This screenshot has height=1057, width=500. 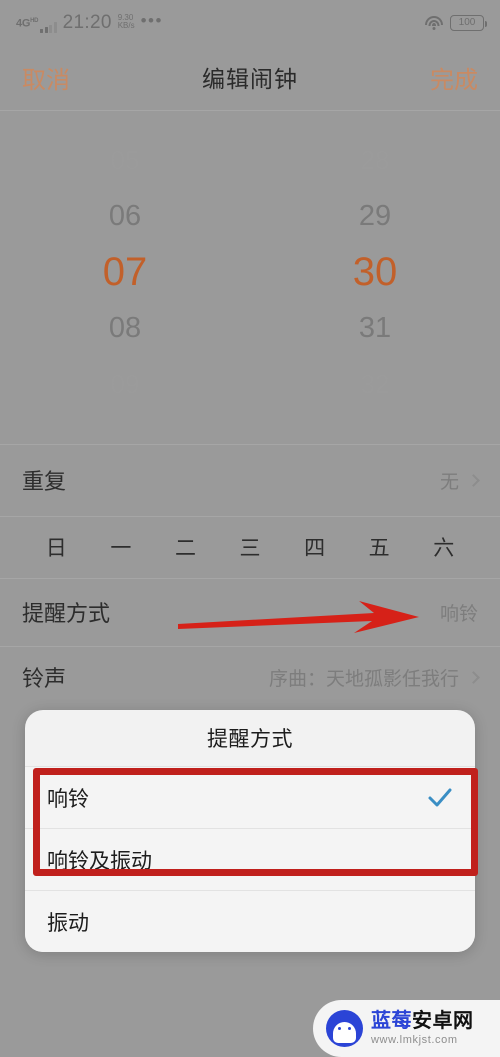 I want to click on cellular-indicator: 4GHD, so click(x=36, y=25).